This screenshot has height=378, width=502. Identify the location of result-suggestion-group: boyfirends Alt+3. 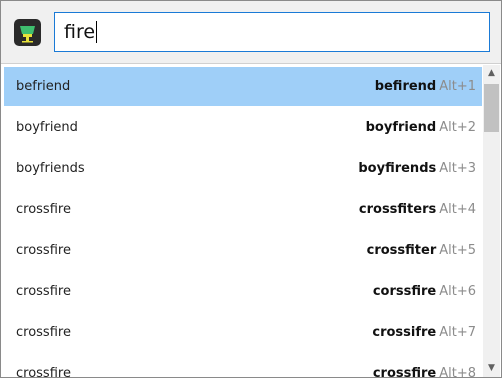
(417, 168).